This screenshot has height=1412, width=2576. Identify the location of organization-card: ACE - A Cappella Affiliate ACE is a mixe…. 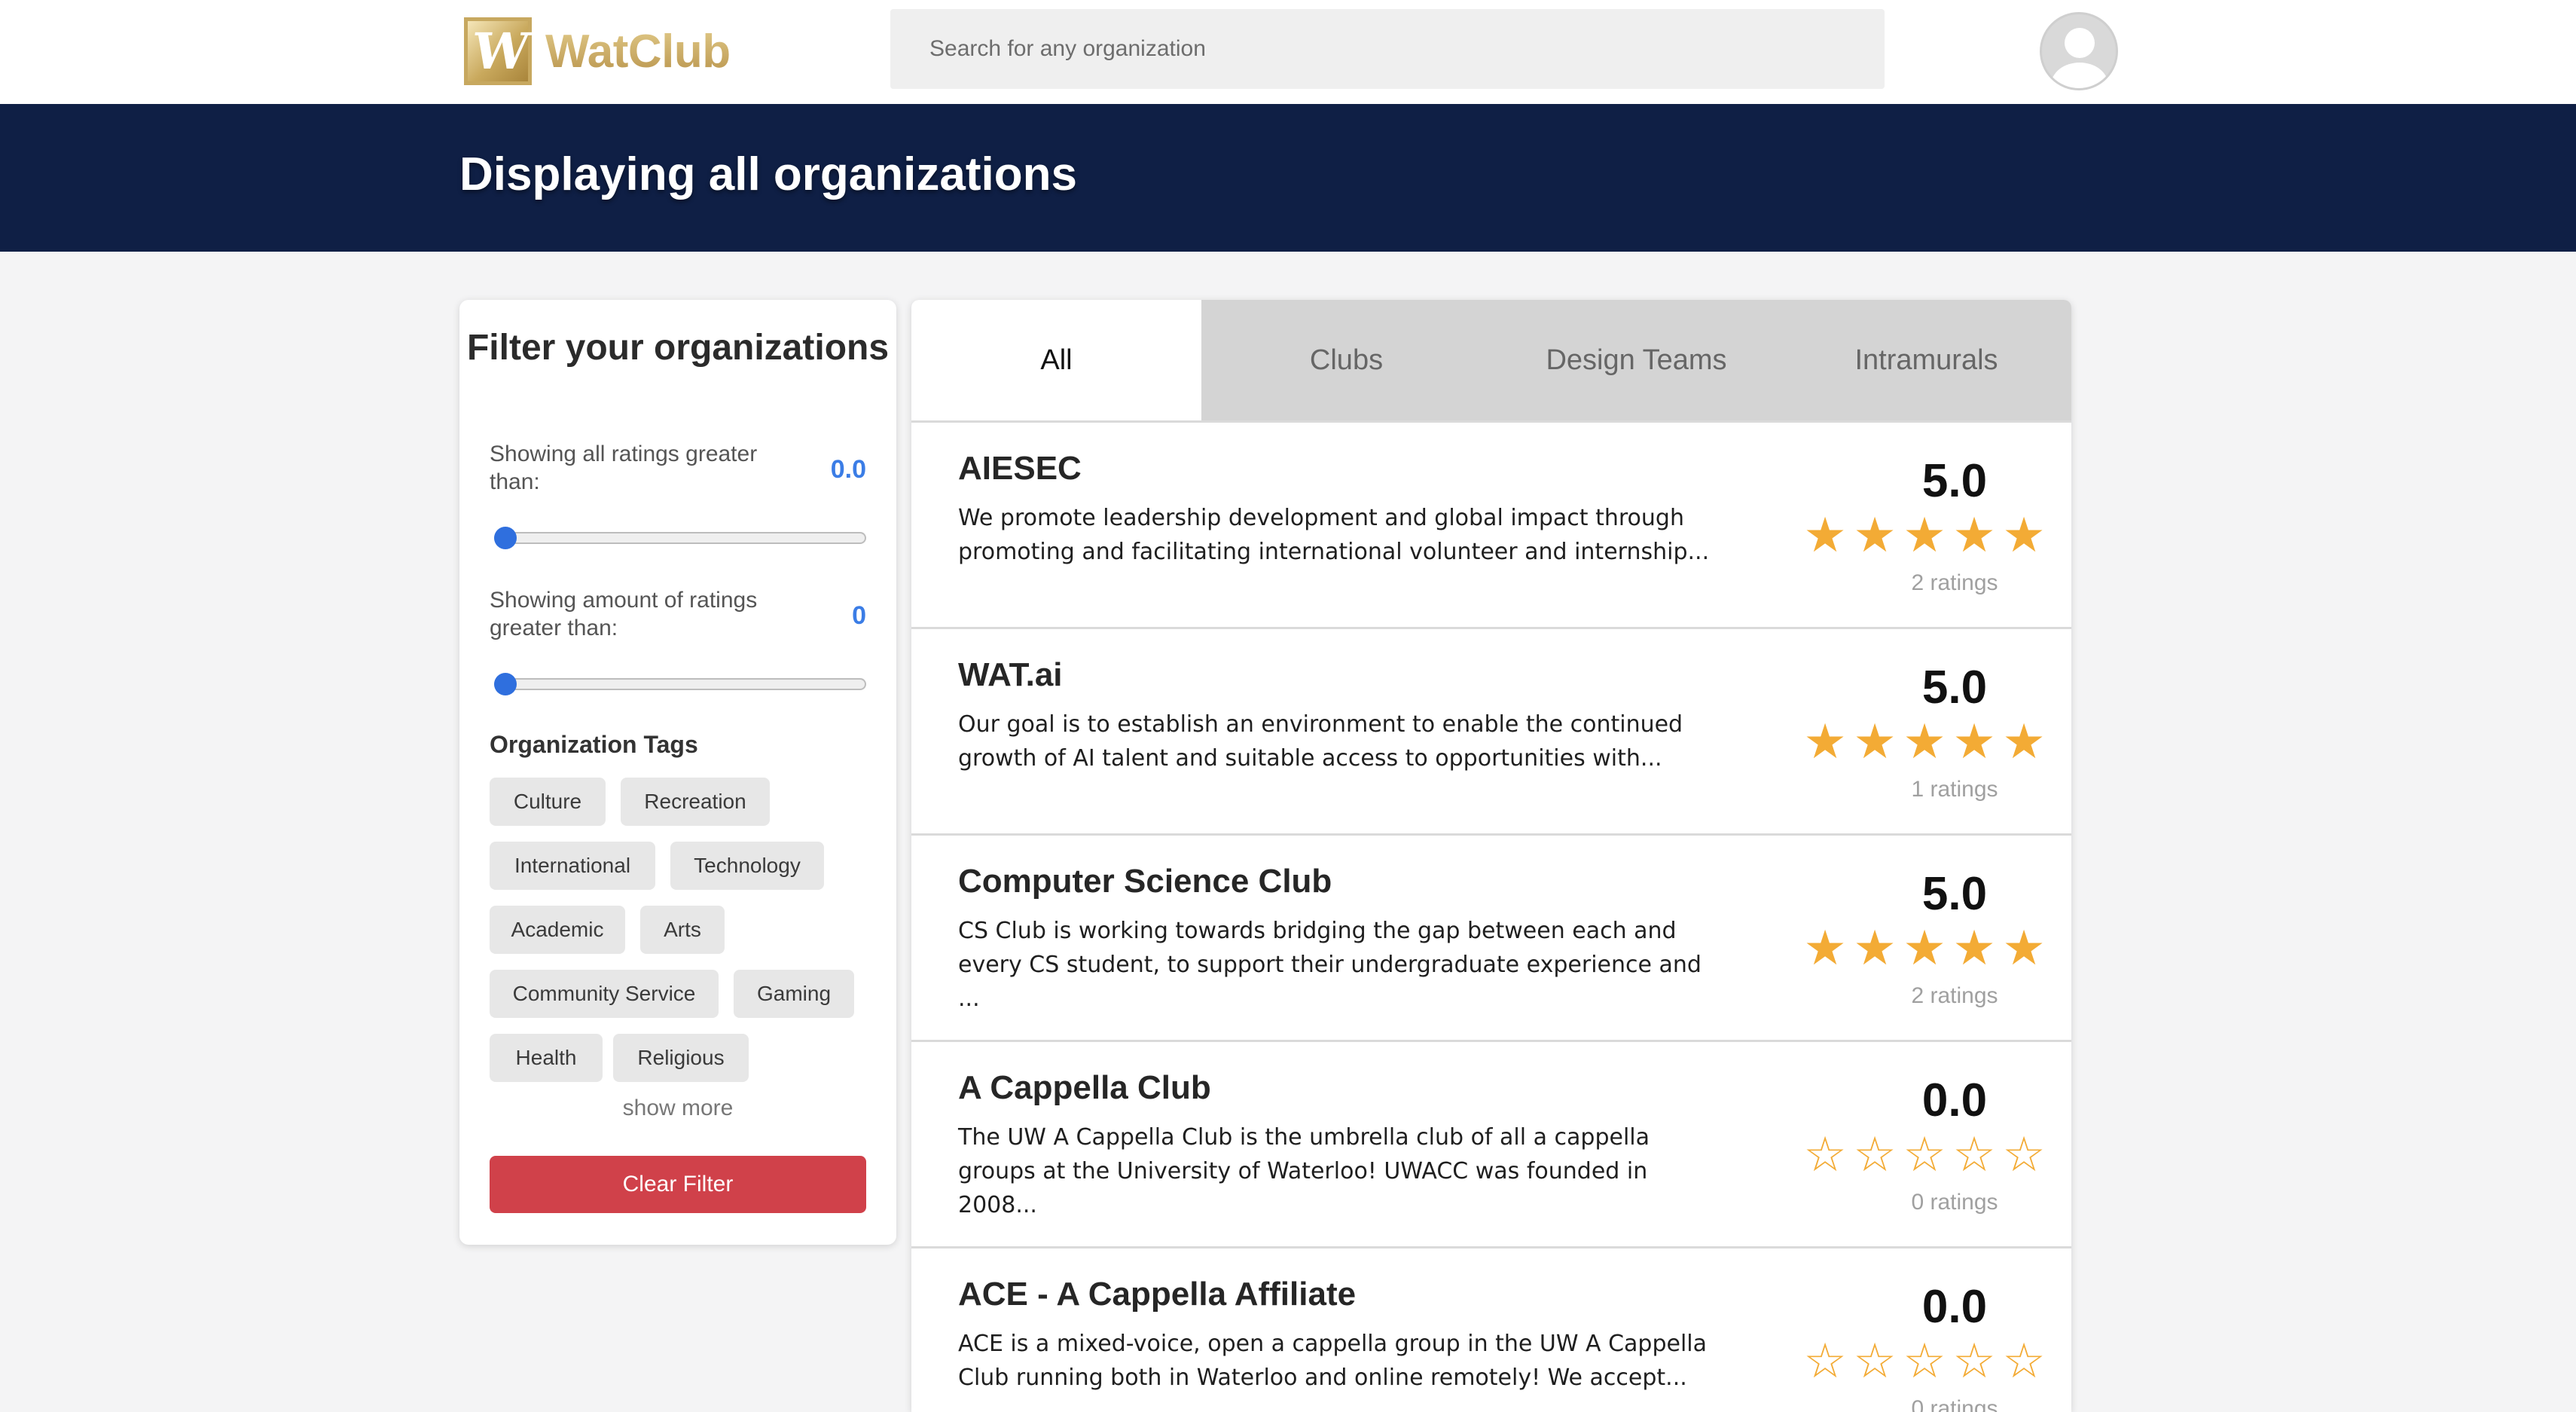
(1491, 1329).